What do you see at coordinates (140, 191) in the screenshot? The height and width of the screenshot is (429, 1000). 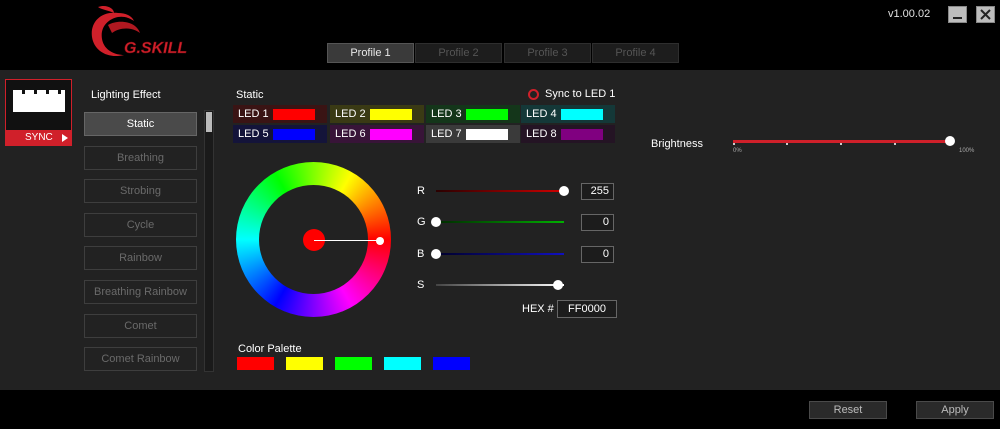 I see `effect-strobing-button: Strobing` at bounding box center [140, 191].